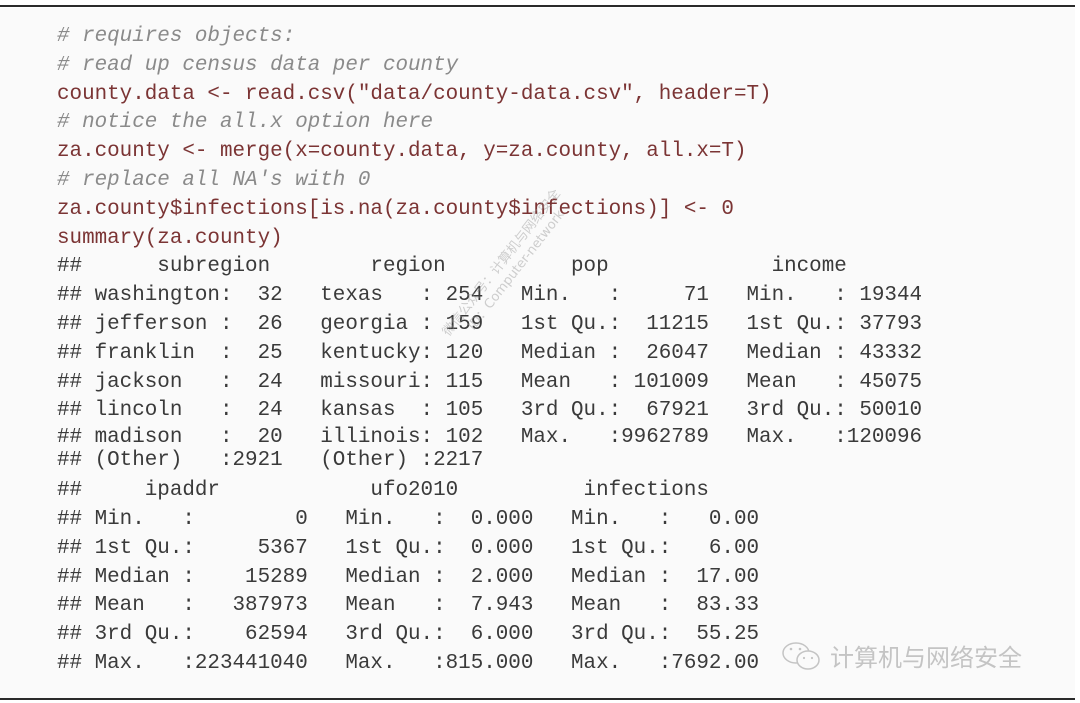 The image size is (1080, 703). What do you see at coordinates (214, 180) in the screenshot?
I see `code-comment: # replace all NA's with 0` at bounding box center [214, 180].